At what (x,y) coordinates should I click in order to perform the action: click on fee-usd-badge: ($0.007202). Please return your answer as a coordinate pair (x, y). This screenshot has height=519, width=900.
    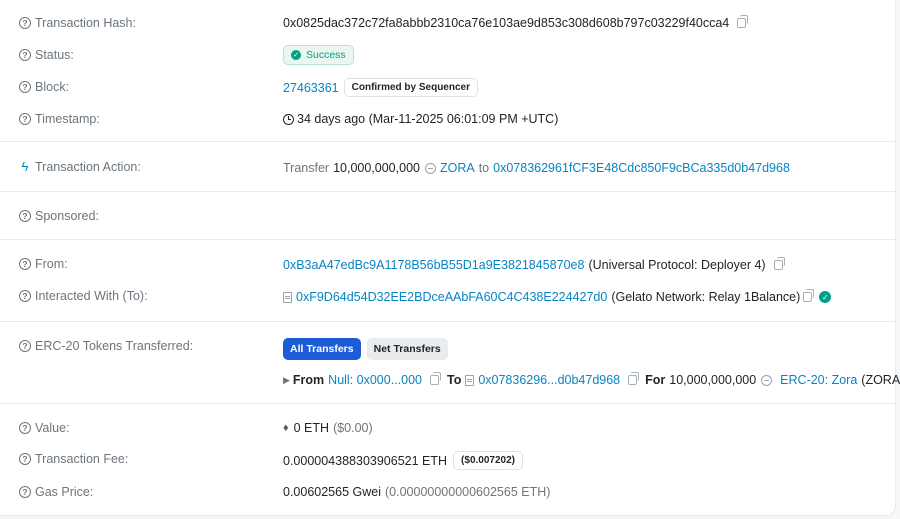
    Looking at the image, I should click on (488, 460).